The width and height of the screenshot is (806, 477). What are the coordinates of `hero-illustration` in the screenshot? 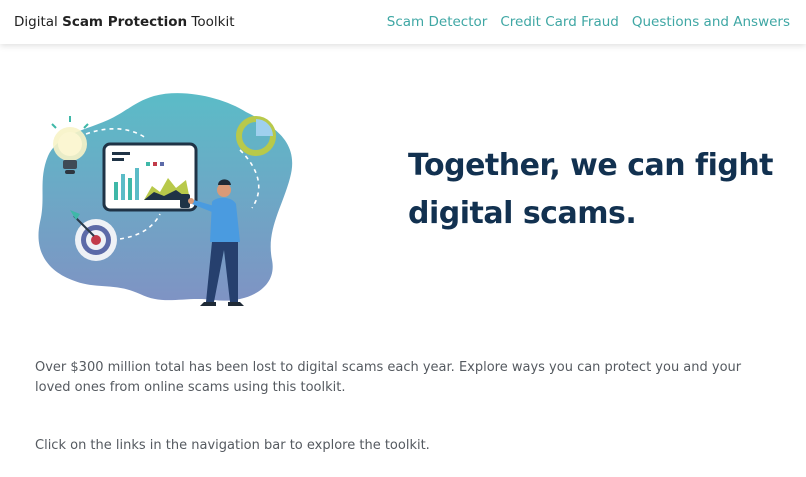 It's located at (165, 199).